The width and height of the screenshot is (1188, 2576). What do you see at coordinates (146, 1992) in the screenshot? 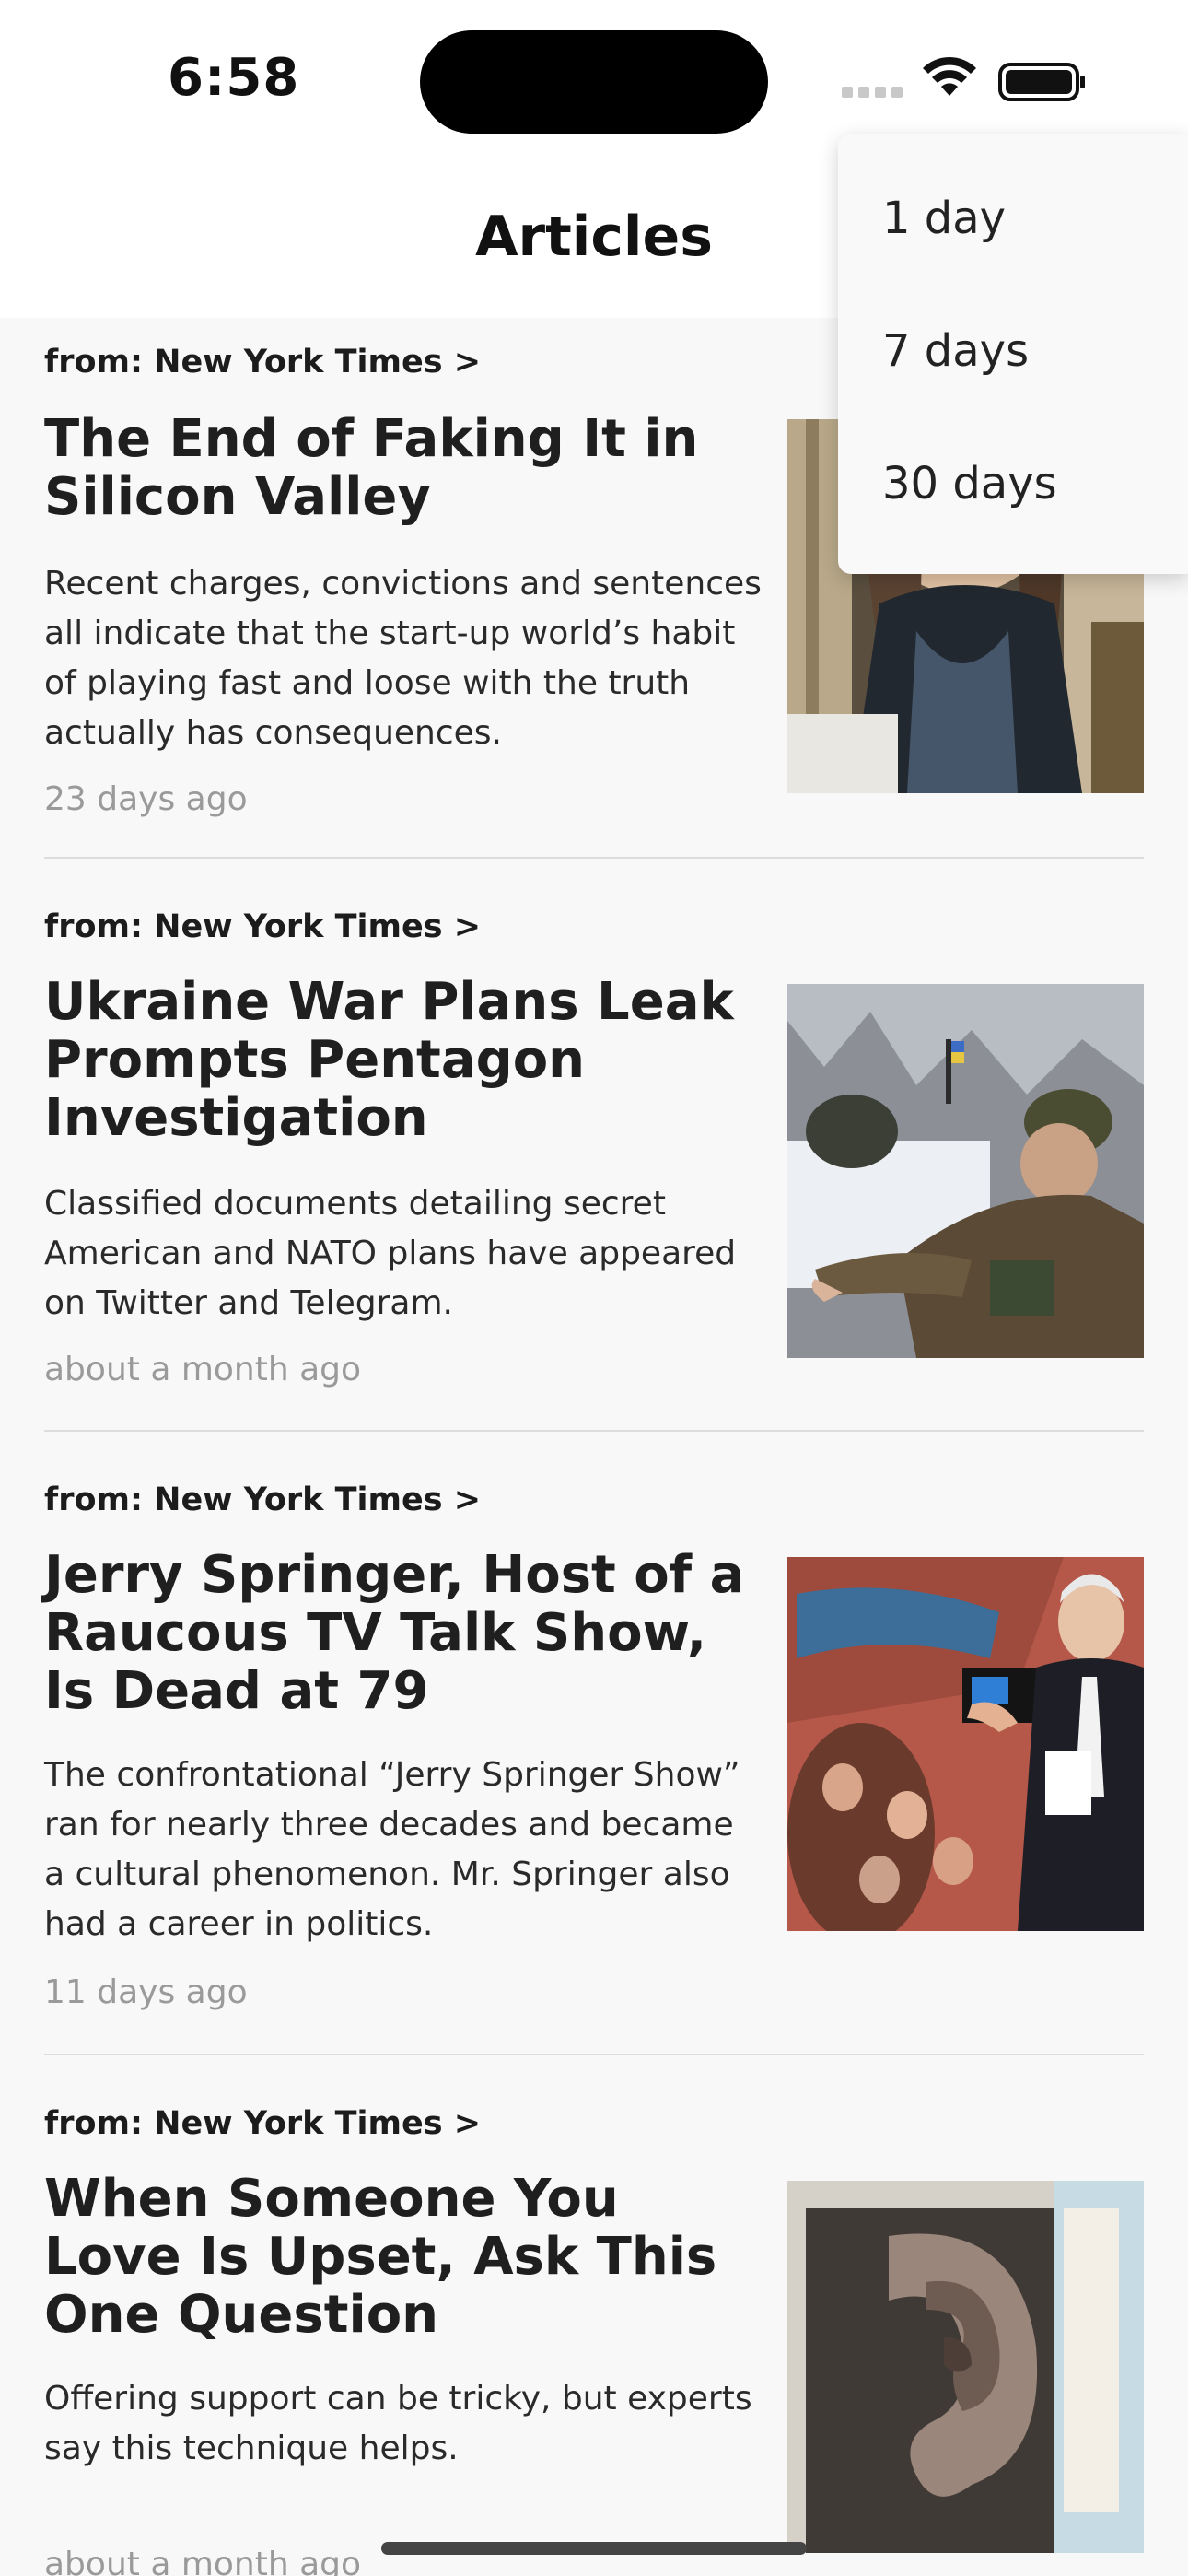
I see `article-age: 11 days ago` at bounding box center [146, 1992].